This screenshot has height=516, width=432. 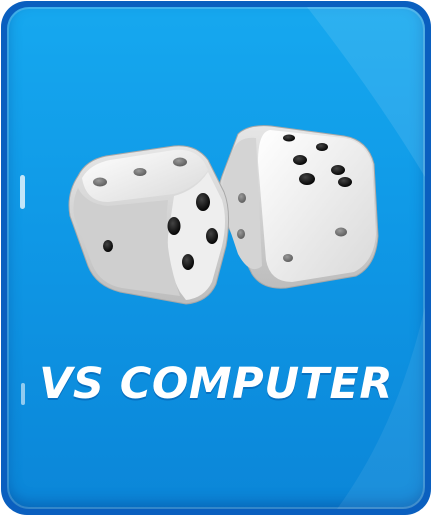 I want to click on die-right, so click(x=298, y=207).